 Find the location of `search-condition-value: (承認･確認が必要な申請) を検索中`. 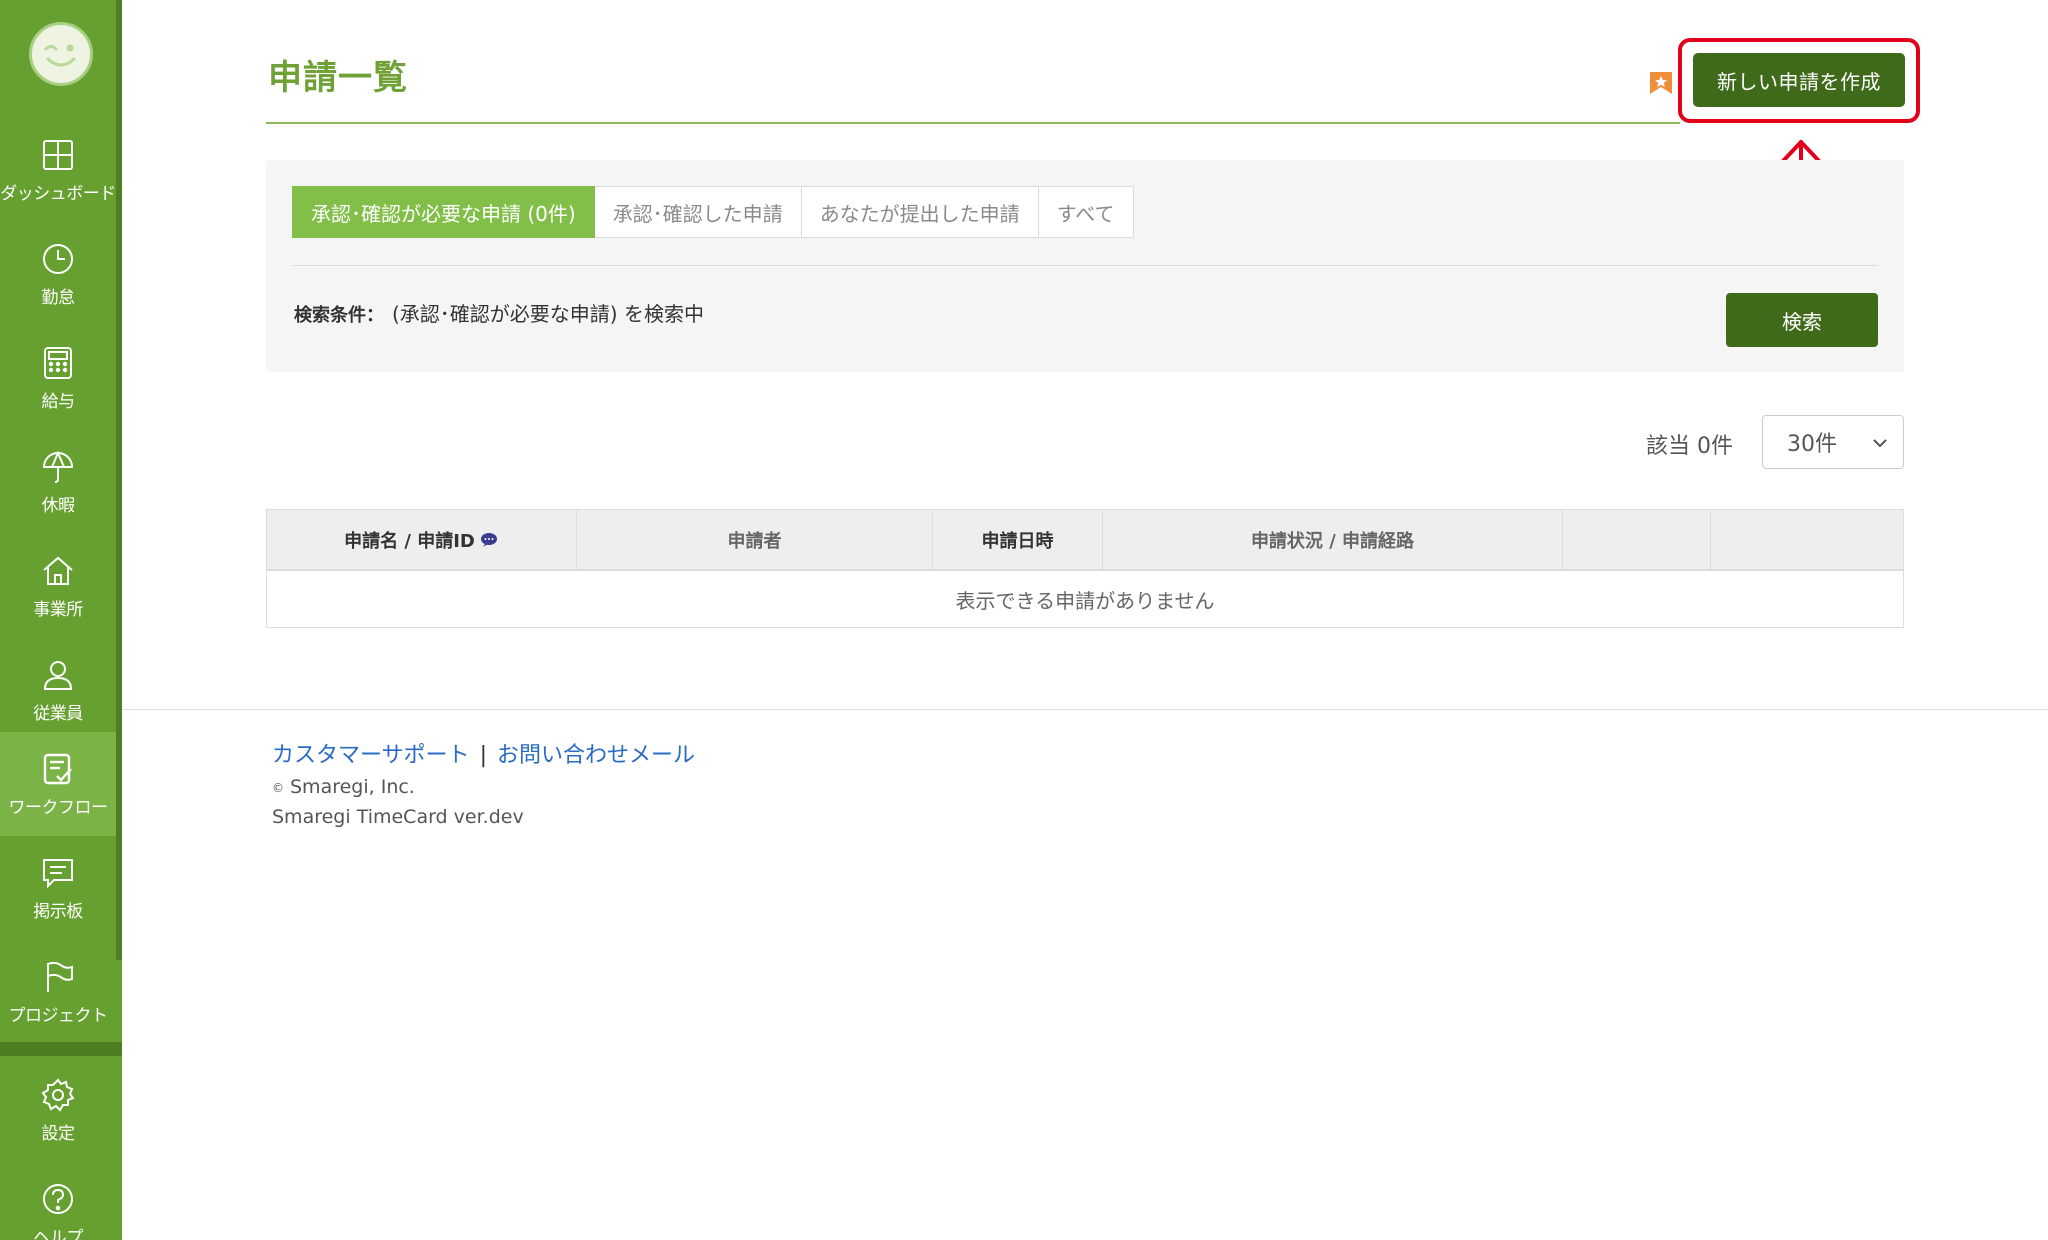

search-condition-value: (承認･確認が必要な申請) を検索中 is located at coordinates (548, 314).